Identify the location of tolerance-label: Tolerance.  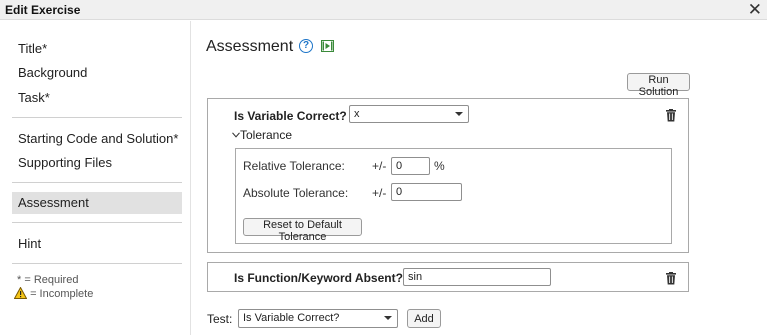
(266, 135).